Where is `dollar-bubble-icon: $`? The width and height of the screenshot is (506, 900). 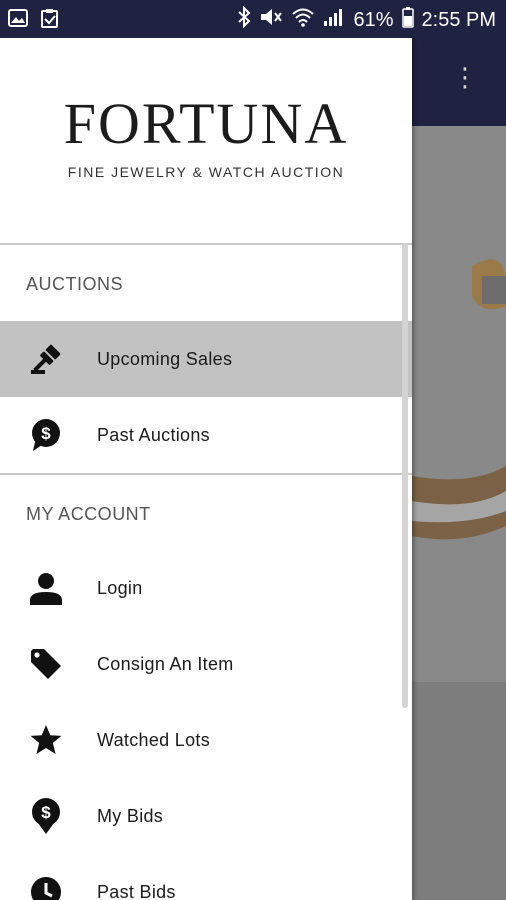 dollar-bubble-icon: $ is located at coordinates (46, 435).